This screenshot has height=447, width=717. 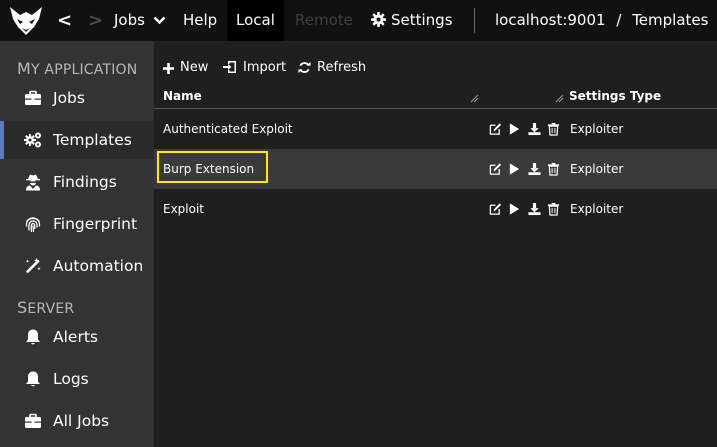 What do you see at coordinates (422, 20) in the screenshot?
I see `settings-label: Settings` at bounding box center [422, 20].